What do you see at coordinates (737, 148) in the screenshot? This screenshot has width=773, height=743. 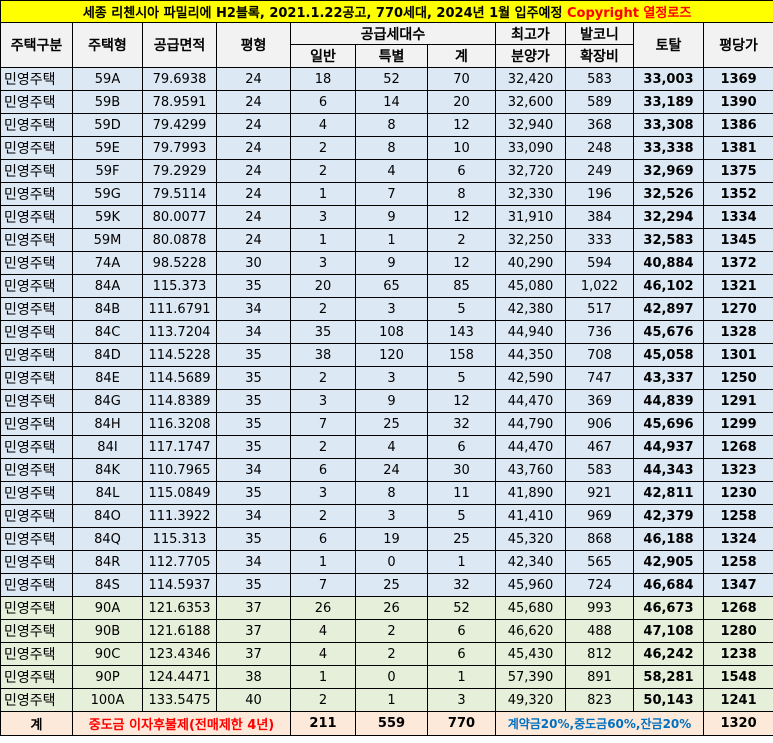 I see `cell-per-pyeong: 1381` at bounding box center [737, 148].